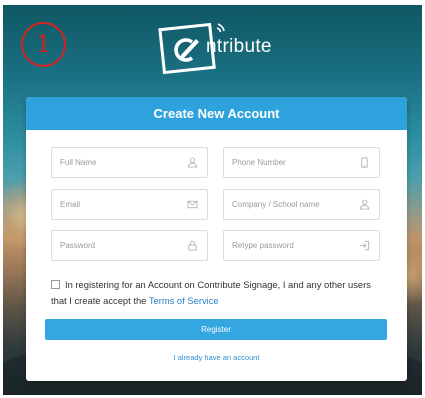 The width and height of the screenshot is (425, 398). I want to click on retype-password-field, so click(301, 245).